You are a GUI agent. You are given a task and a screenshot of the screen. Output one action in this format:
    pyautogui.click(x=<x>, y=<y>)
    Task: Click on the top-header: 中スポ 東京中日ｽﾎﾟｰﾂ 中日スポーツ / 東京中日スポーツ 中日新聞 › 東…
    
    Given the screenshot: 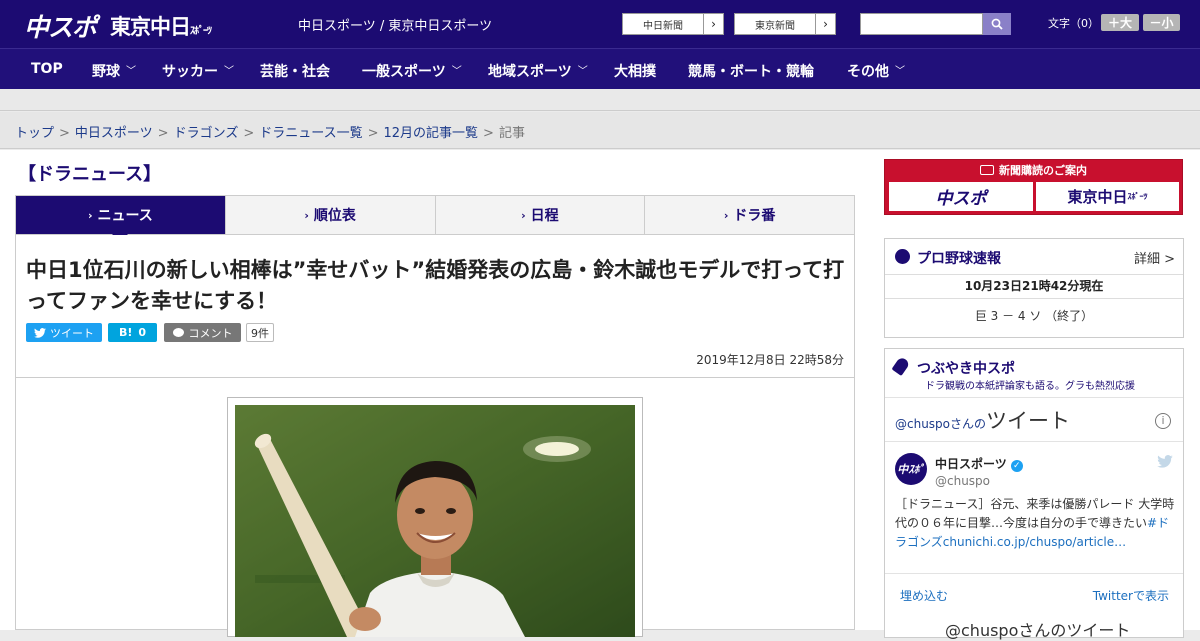 What is the action you would take?
    pyautogui.click(x=600, y=24)
    